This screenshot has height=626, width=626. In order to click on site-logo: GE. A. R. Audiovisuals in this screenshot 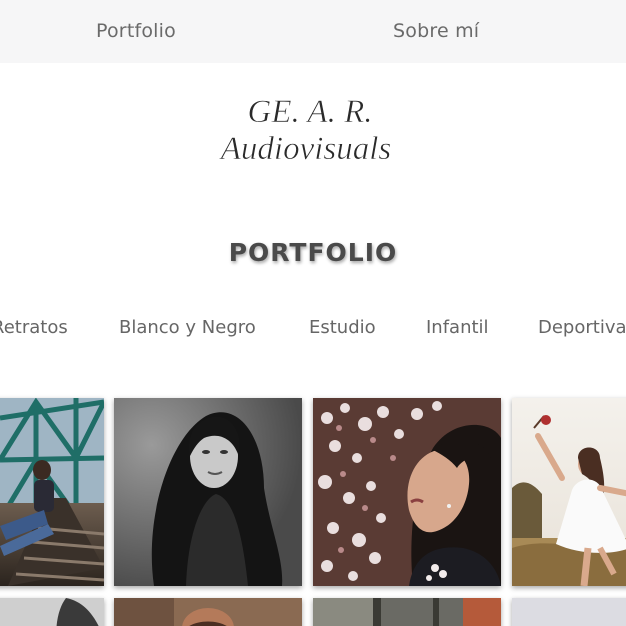, I will do `click(309, 129)`.